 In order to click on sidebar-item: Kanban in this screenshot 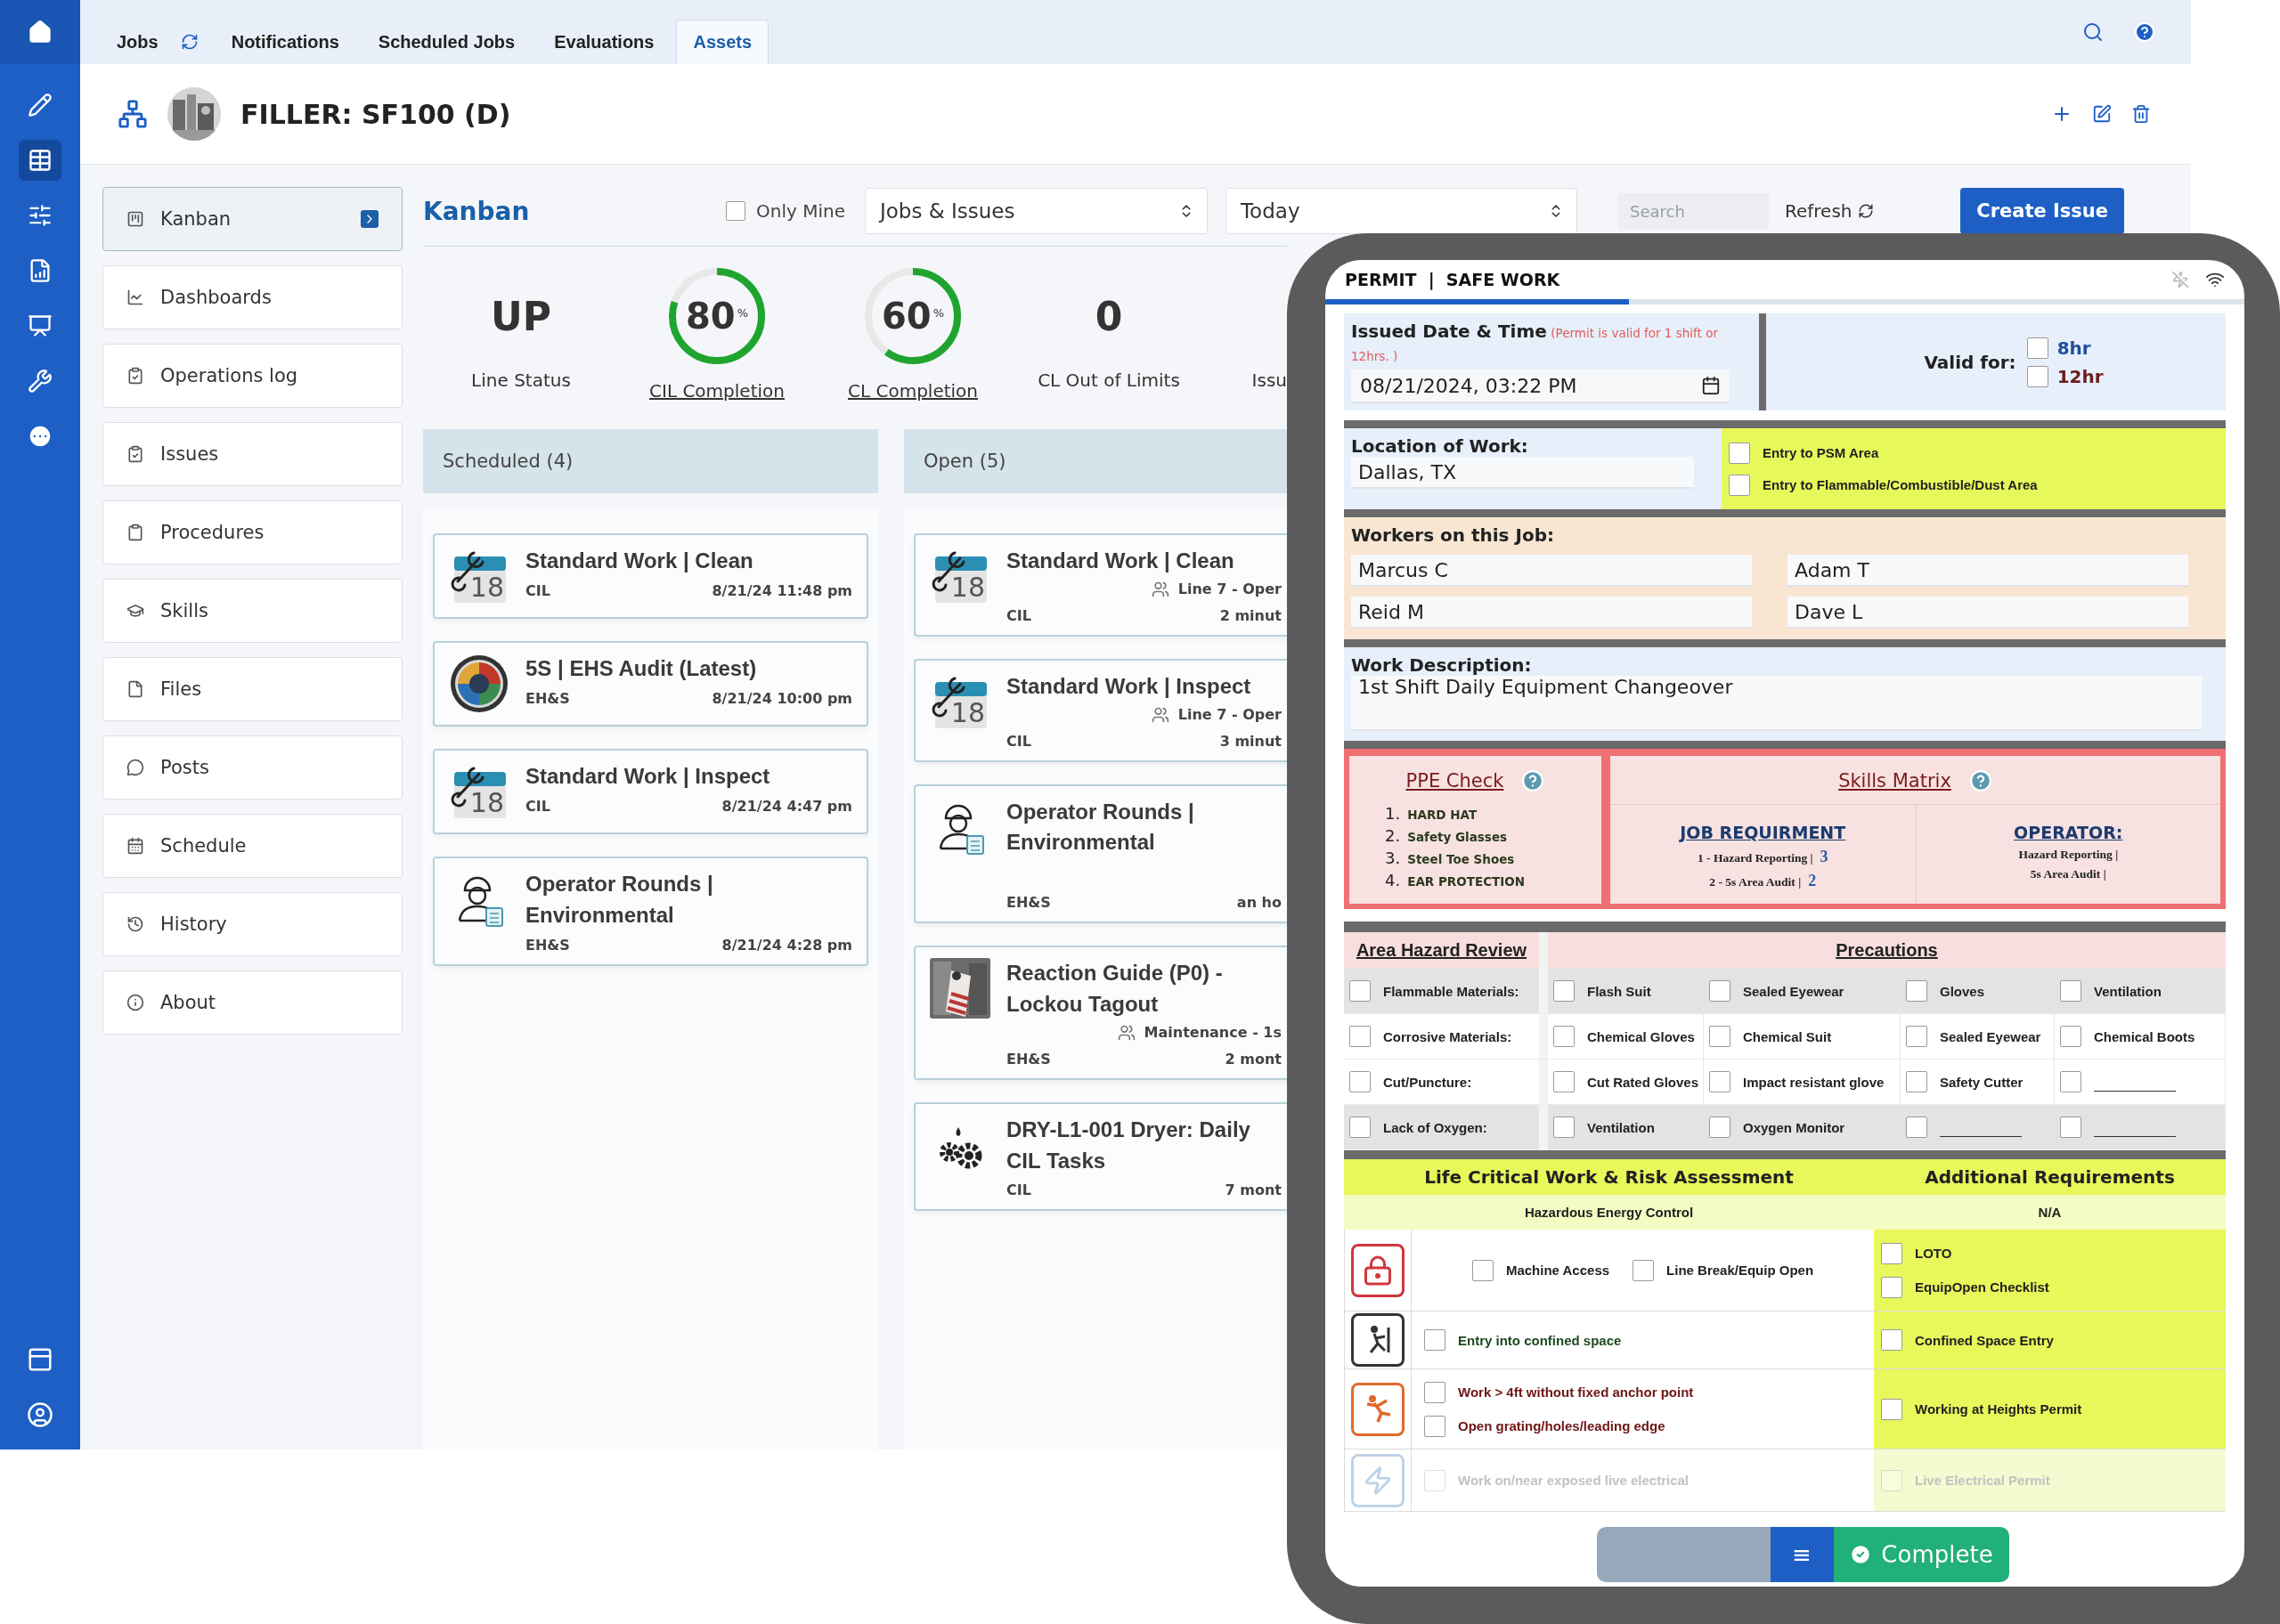, I will do `click(252, 219)`.